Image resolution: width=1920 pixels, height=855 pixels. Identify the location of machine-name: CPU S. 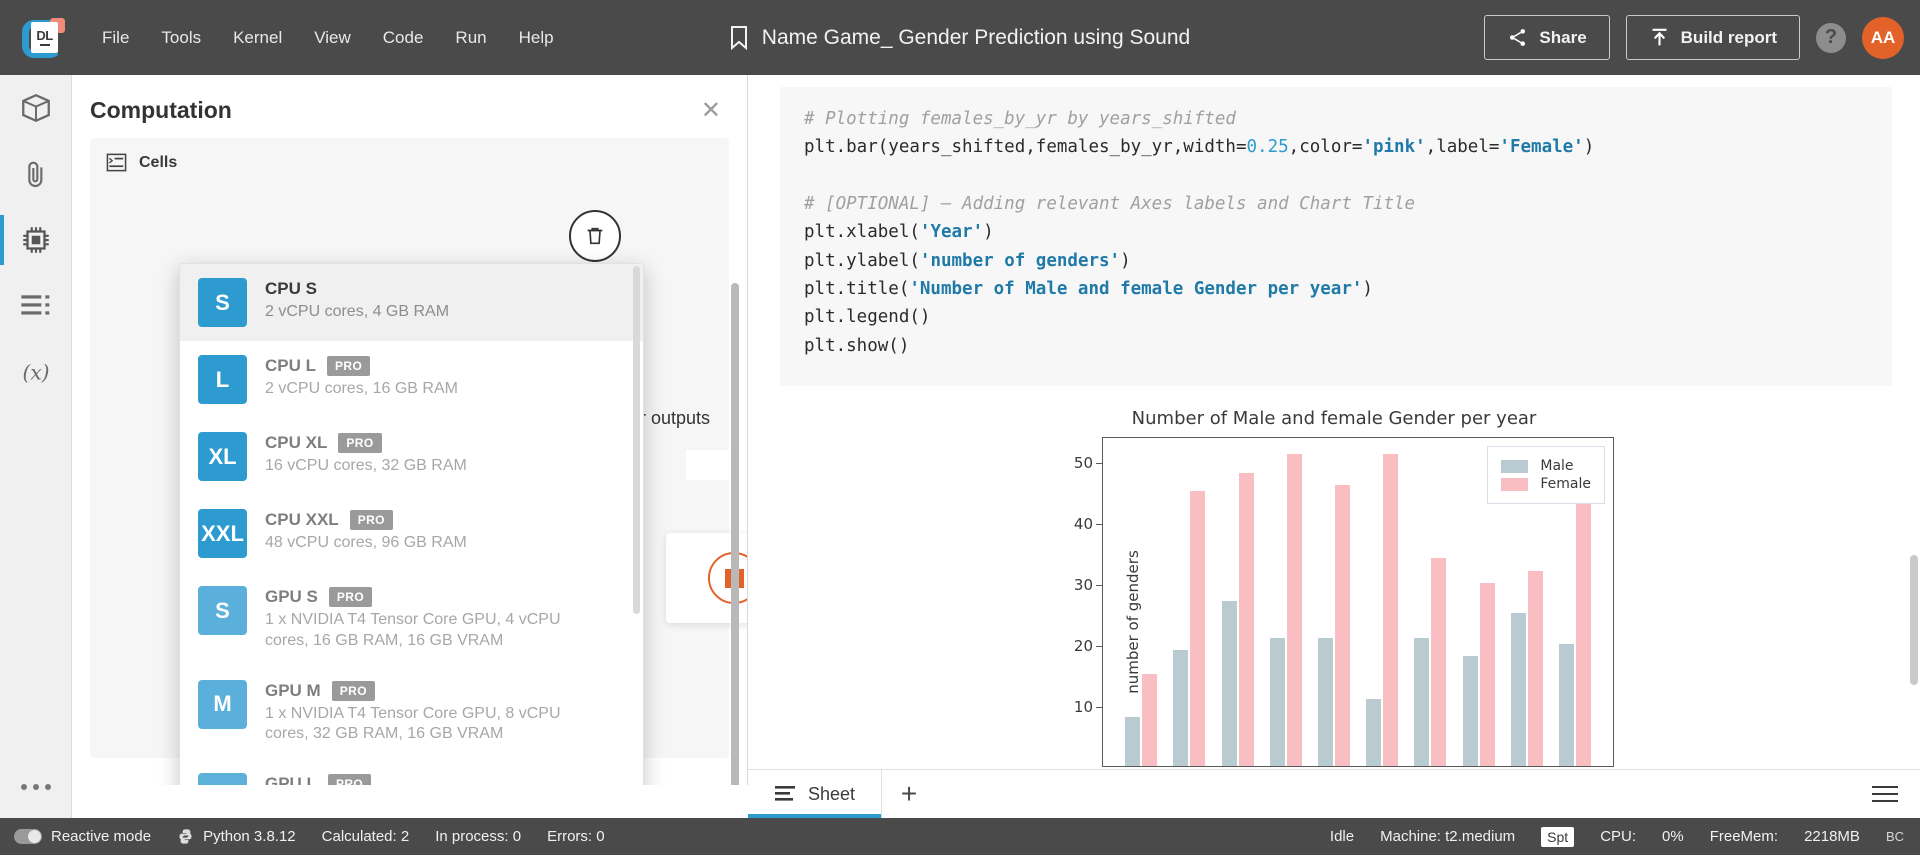
(291, 288).